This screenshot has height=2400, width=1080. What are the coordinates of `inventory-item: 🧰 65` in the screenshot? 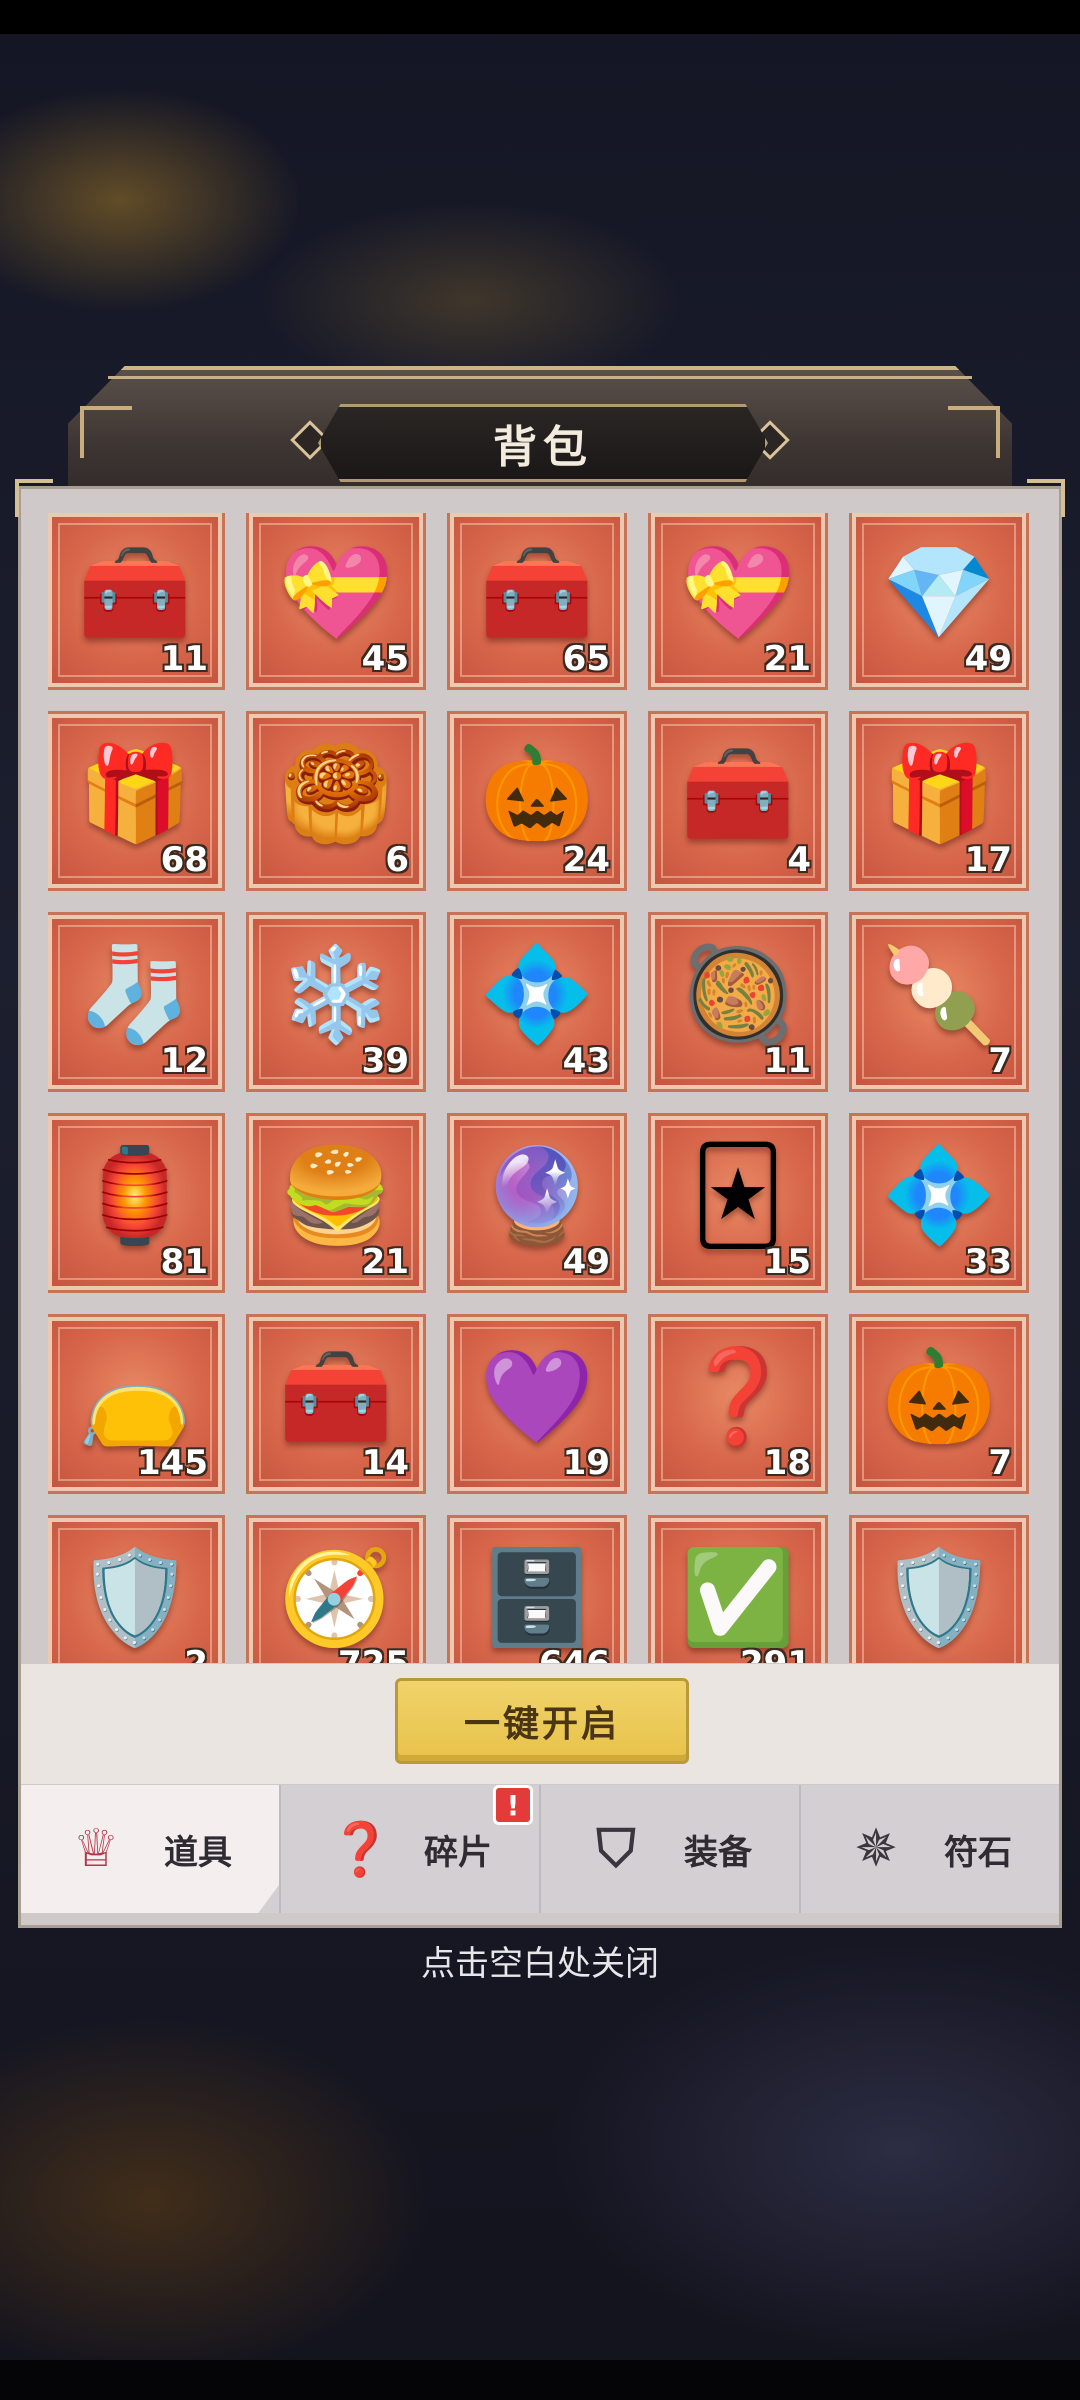 It's located at (537, 601).